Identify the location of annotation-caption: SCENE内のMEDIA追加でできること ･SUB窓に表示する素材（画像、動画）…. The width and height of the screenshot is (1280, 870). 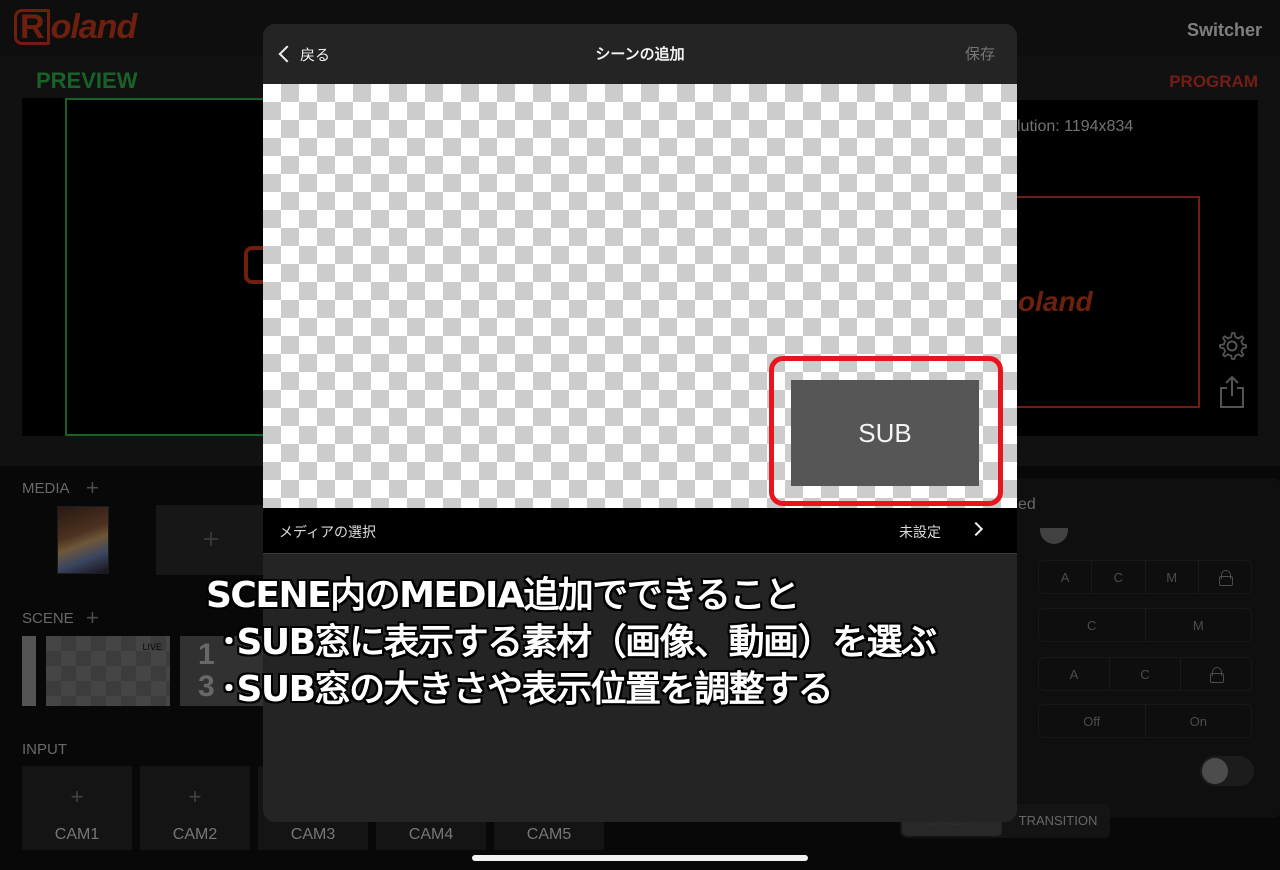
(656, 642).